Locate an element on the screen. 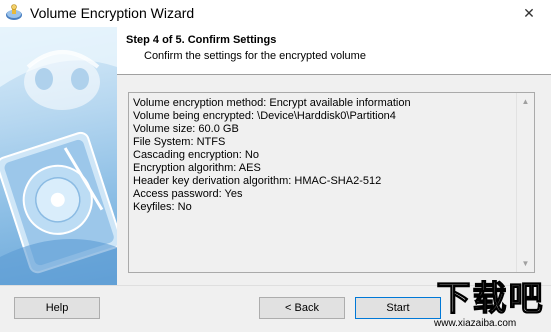 The image size is (551, 332). summary-line: Access password: Yes is located at coordinates (188, 194).